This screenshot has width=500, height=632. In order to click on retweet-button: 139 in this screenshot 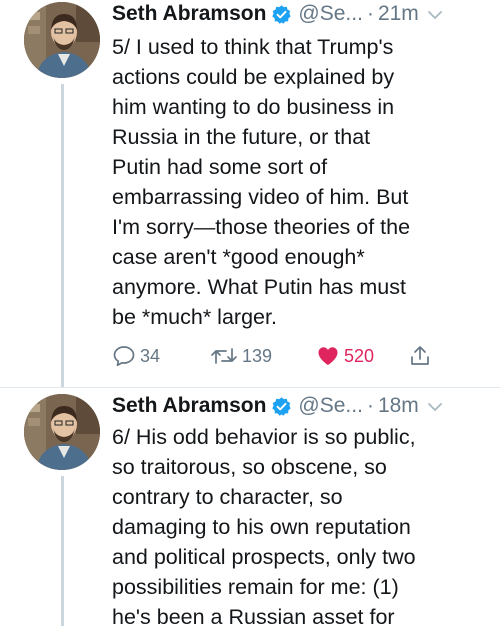, I will do `click(241, 356)`.